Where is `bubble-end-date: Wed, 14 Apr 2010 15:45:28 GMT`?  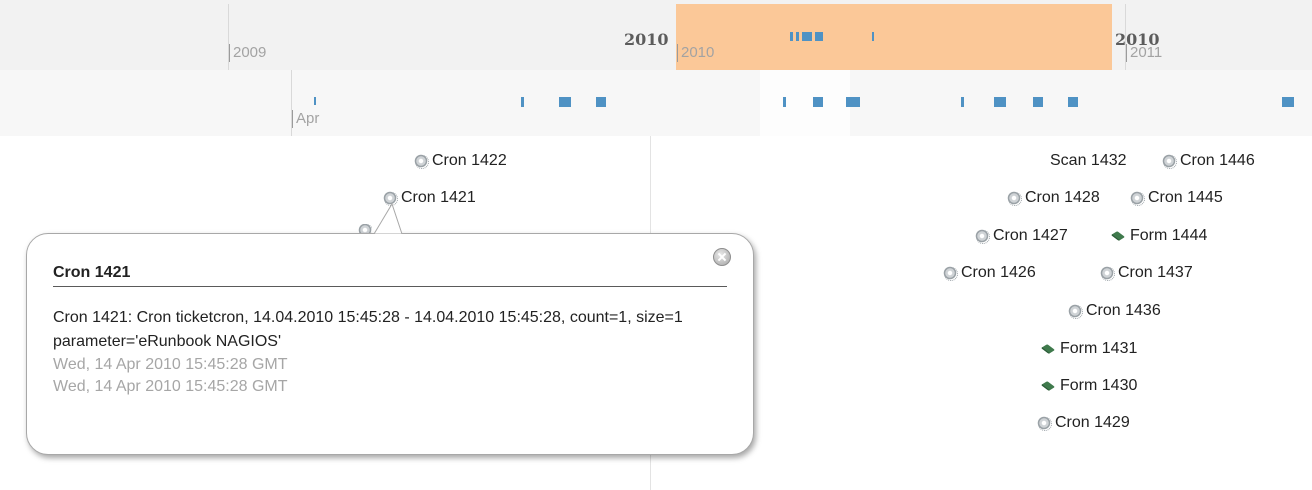
bubble-end-date: Wed, 14 Apr 2010 15:45:28 GMT is located at coordinates (170, 386).